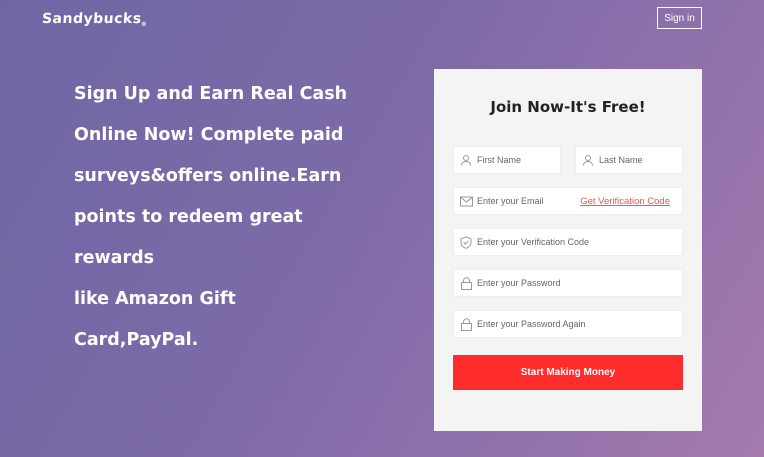 The height and width of the screenshot is (457, 764). Describe the element at coordinates (579, 324) in the screenshot. I see `password-again-input` at that location.